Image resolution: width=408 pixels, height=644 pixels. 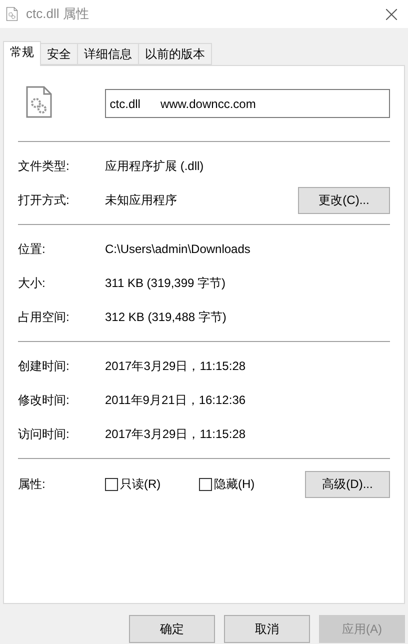 I want to click on field-label: 大小:, so click(x=32, y=283).